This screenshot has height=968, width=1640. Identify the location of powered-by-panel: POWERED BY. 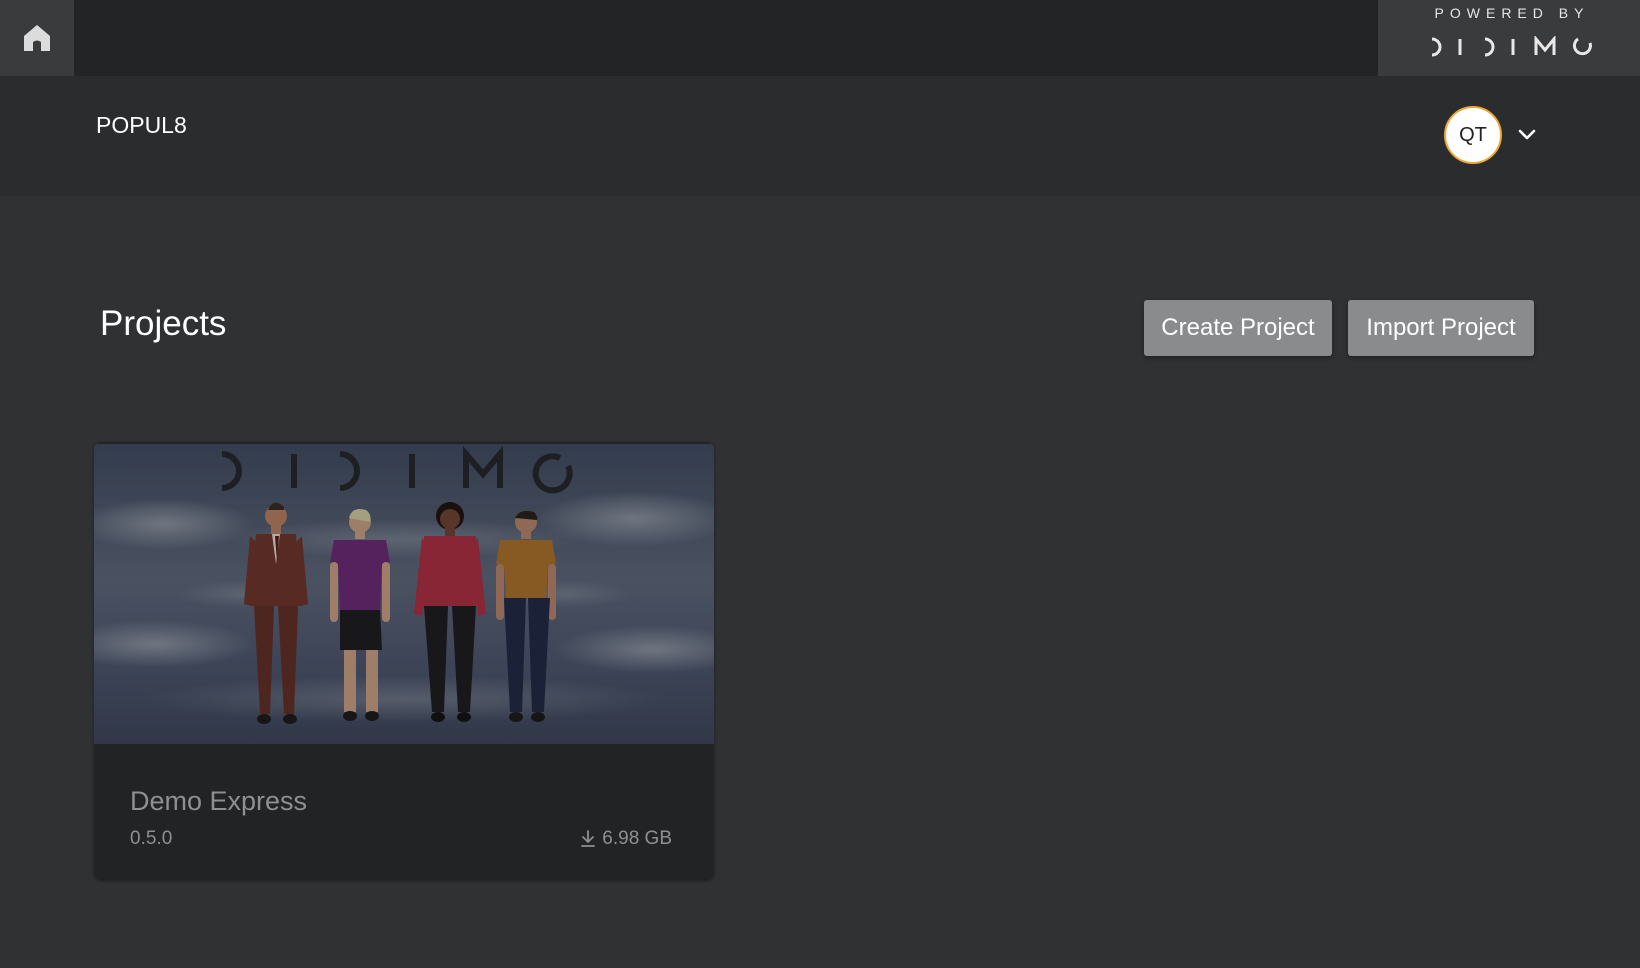
(1509, 38).